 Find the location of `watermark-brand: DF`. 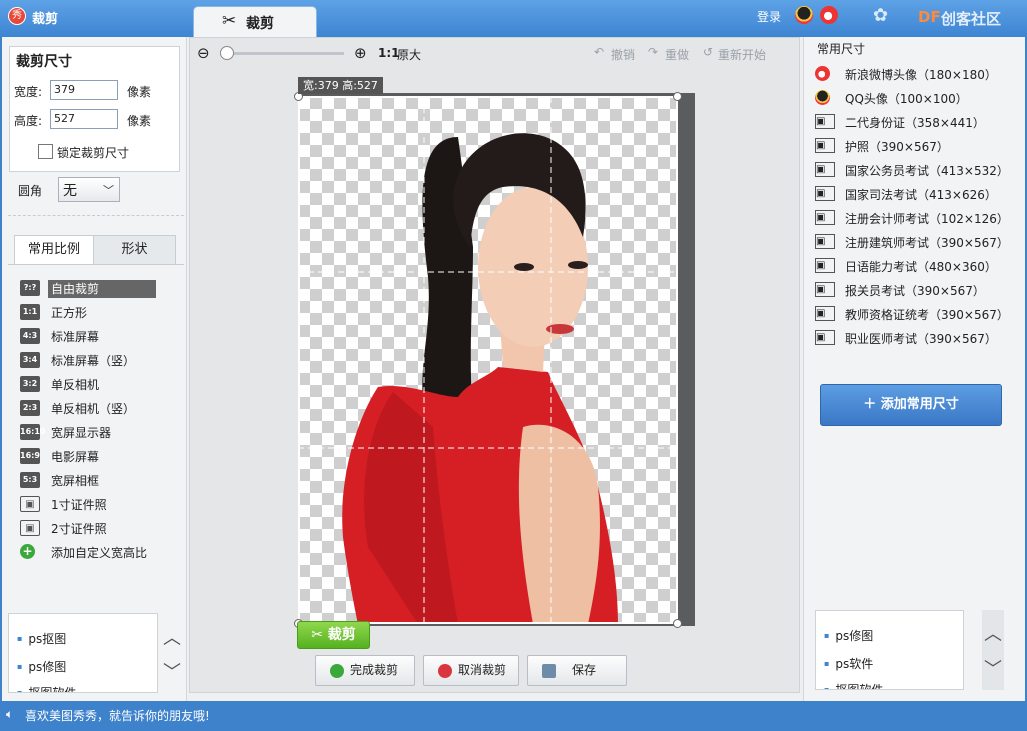

watermark-brand: DF is located at coordinates (929, 17).